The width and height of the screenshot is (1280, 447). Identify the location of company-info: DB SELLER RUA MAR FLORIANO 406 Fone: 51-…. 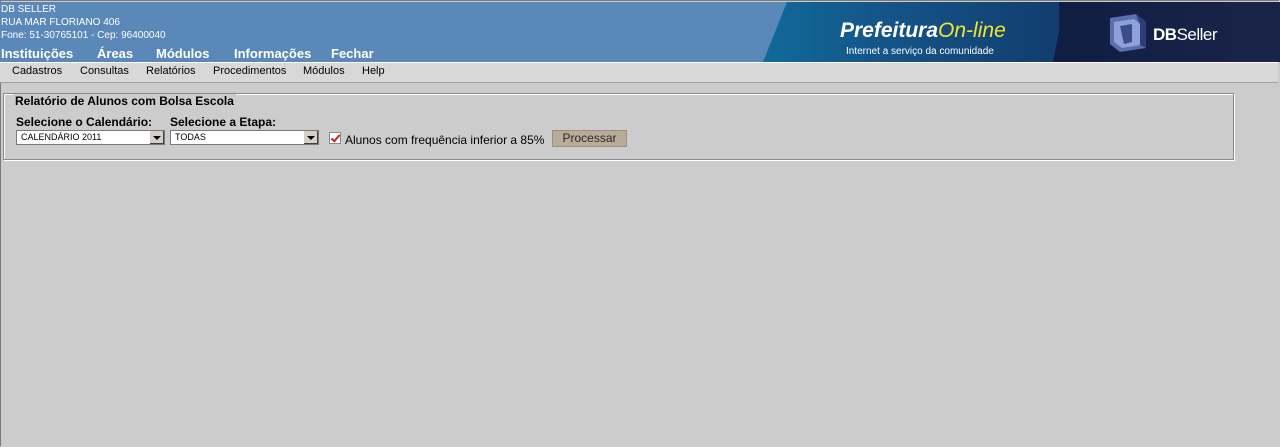
(83, 22).